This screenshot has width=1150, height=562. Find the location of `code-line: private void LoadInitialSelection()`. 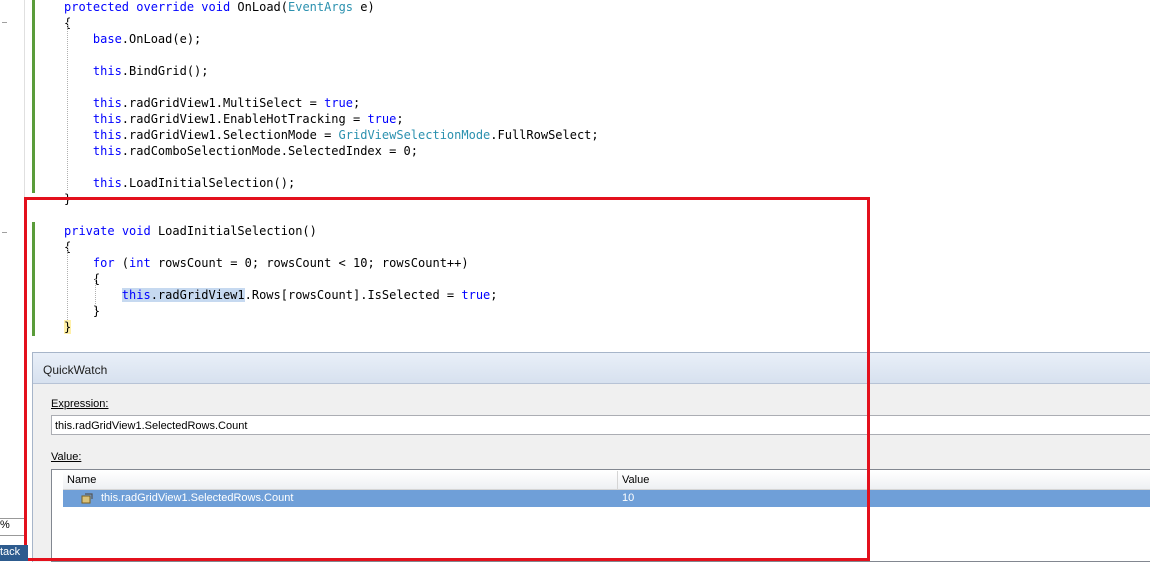

code-line: private void LoadInitialSelection() is located at coordinates (190, 231).